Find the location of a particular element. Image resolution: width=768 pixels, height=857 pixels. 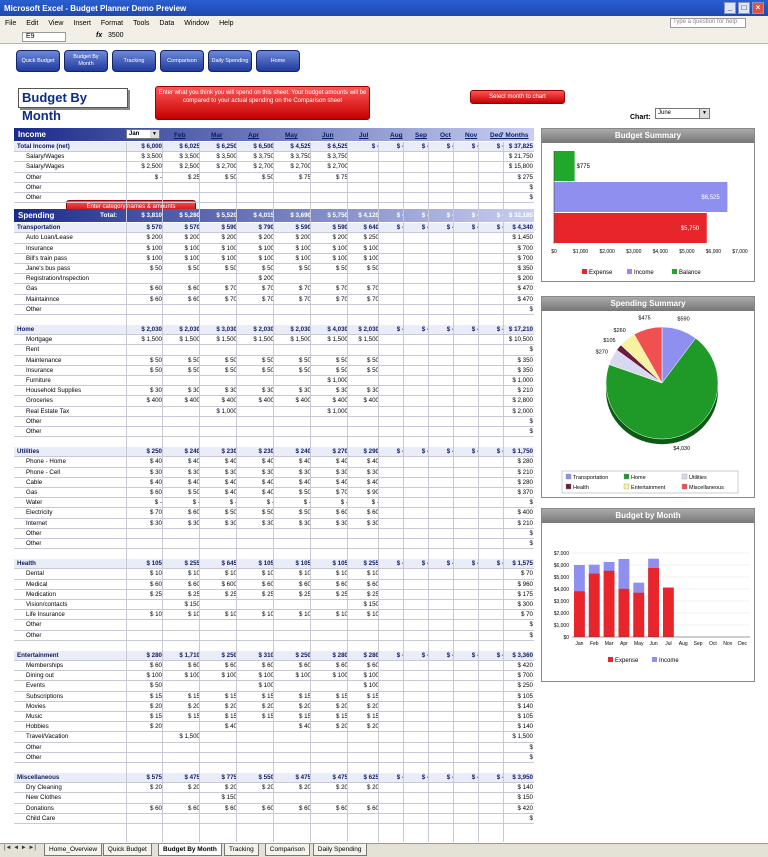

maximize-icon: □ is located at coordinates (744, 8).